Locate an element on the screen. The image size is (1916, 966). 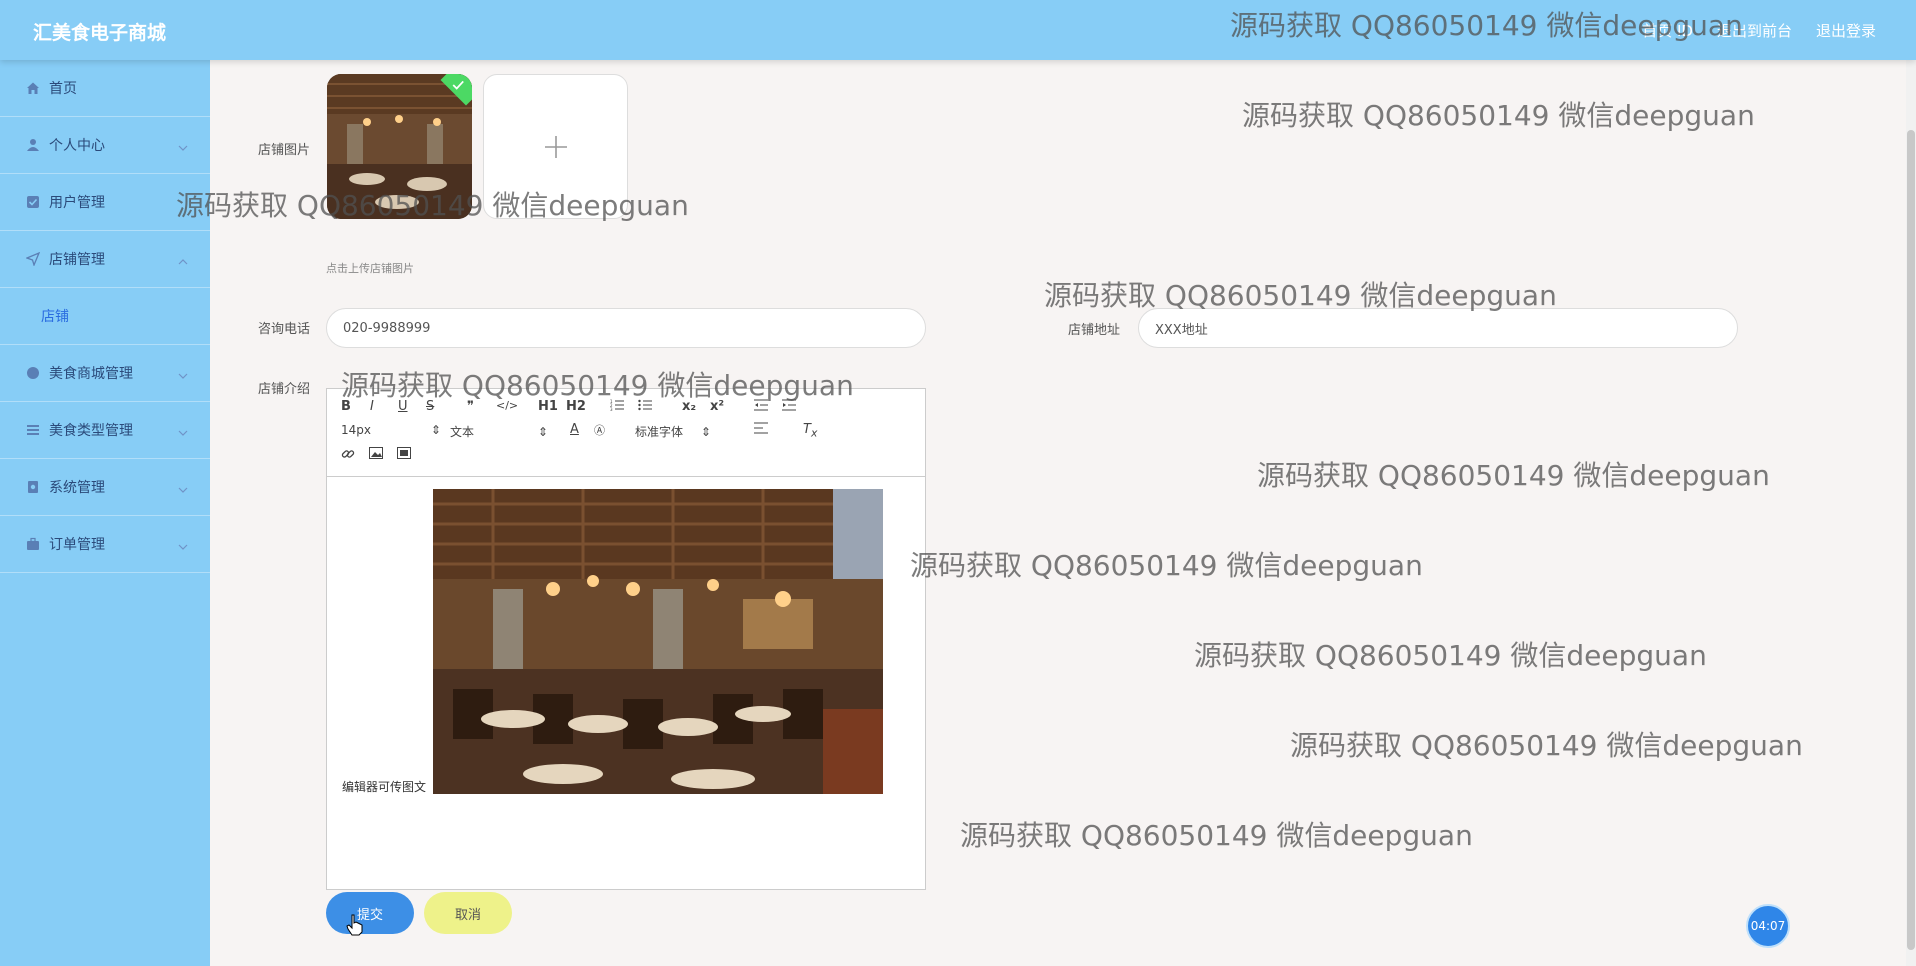
address-label: 店铺地址 is located at coordinates (1094, 330).